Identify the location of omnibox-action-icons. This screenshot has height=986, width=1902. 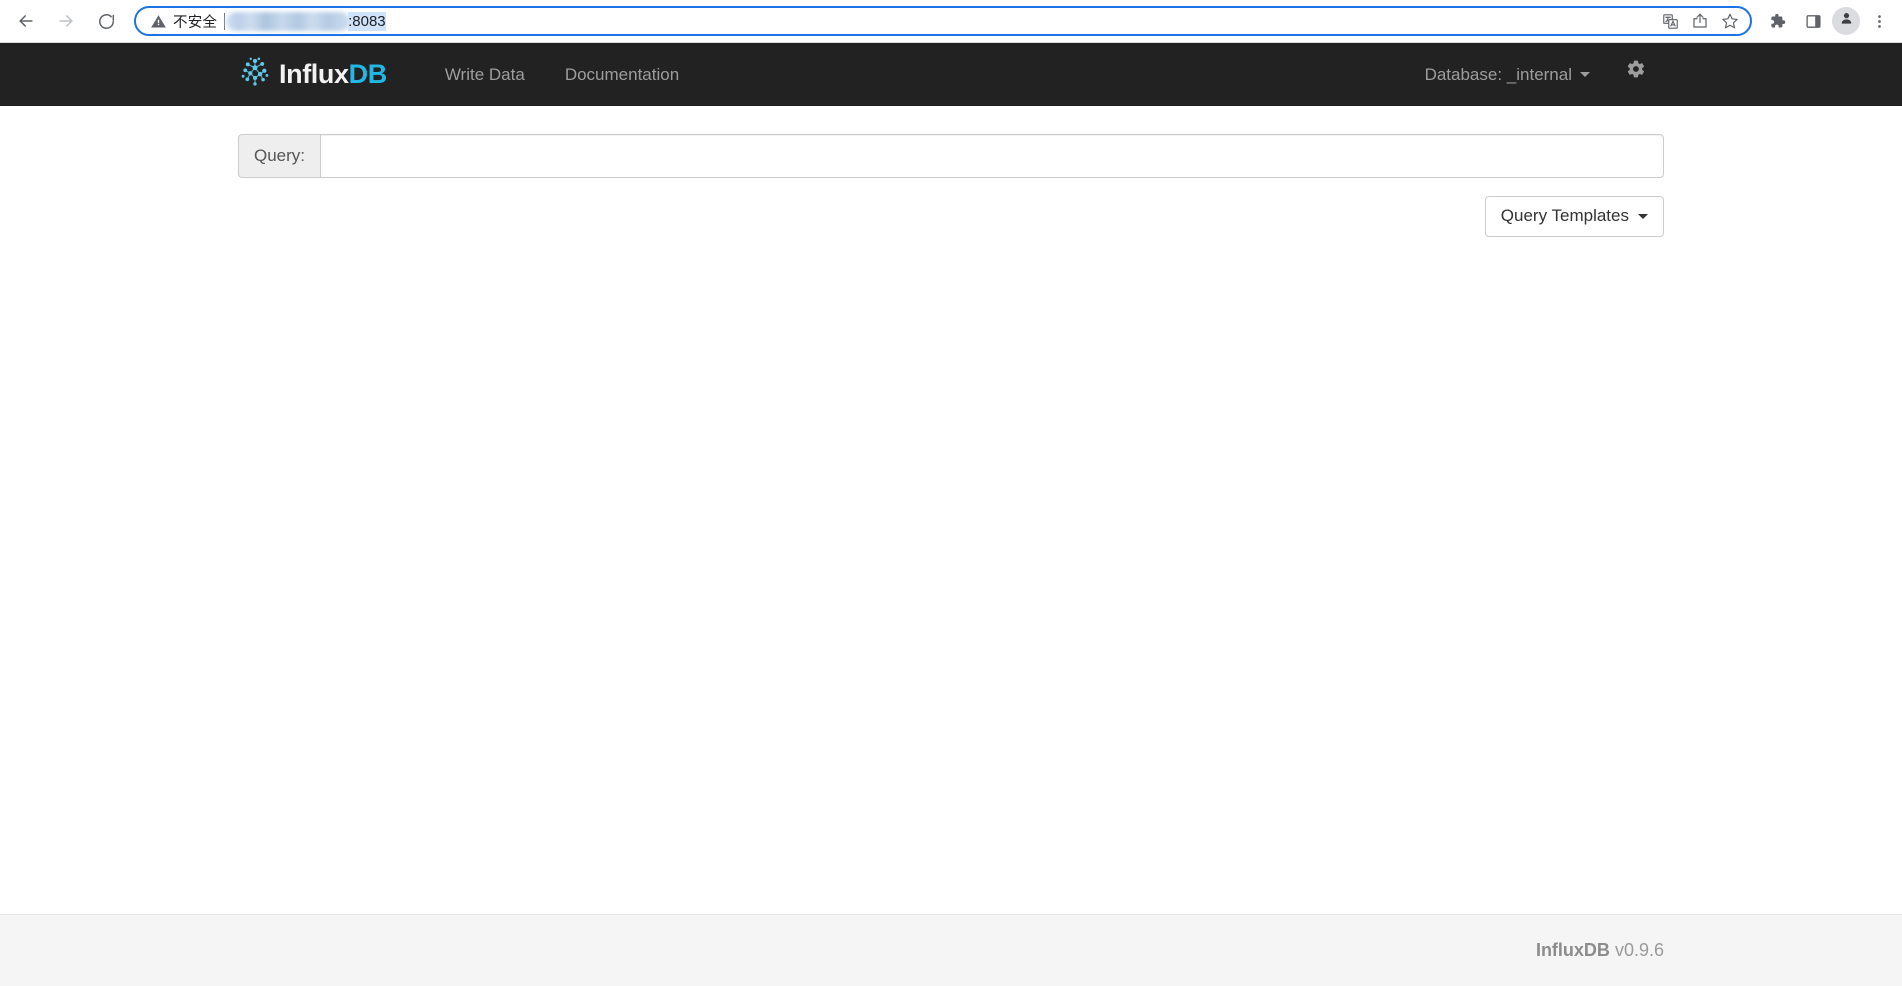
(1700, 21).